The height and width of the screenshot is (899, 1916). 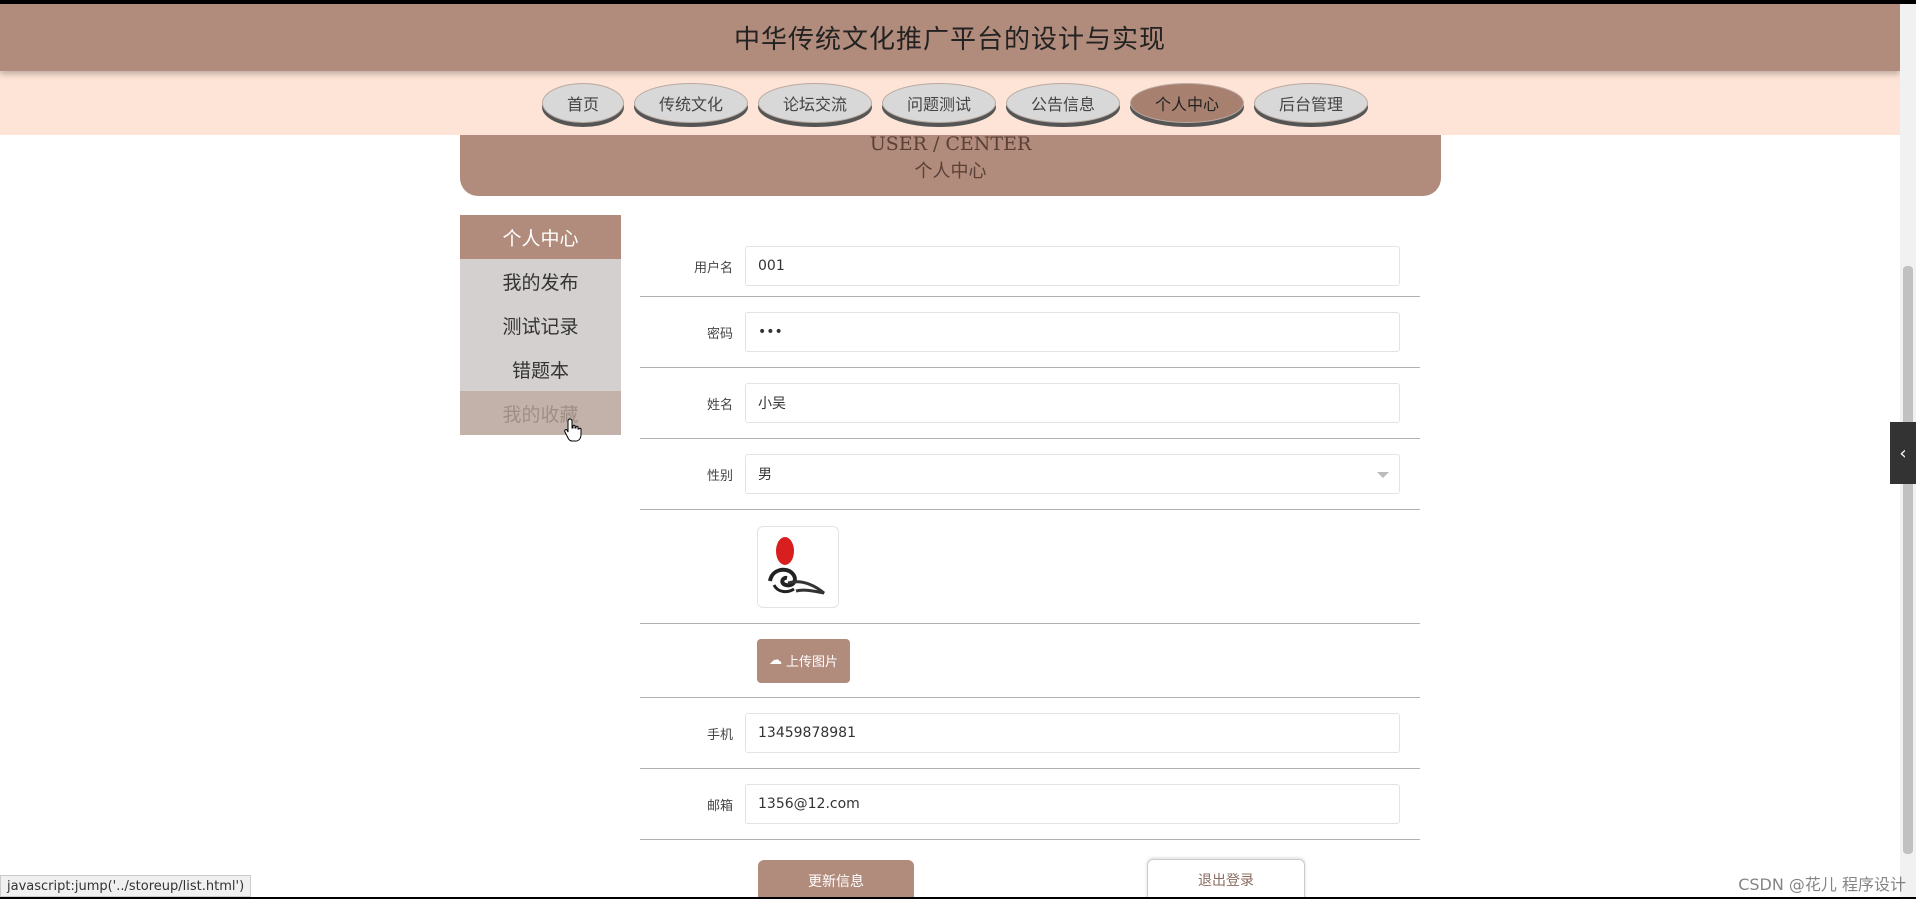 I want to click on phone-input: 13459878981, so click(x=1072, y=733).